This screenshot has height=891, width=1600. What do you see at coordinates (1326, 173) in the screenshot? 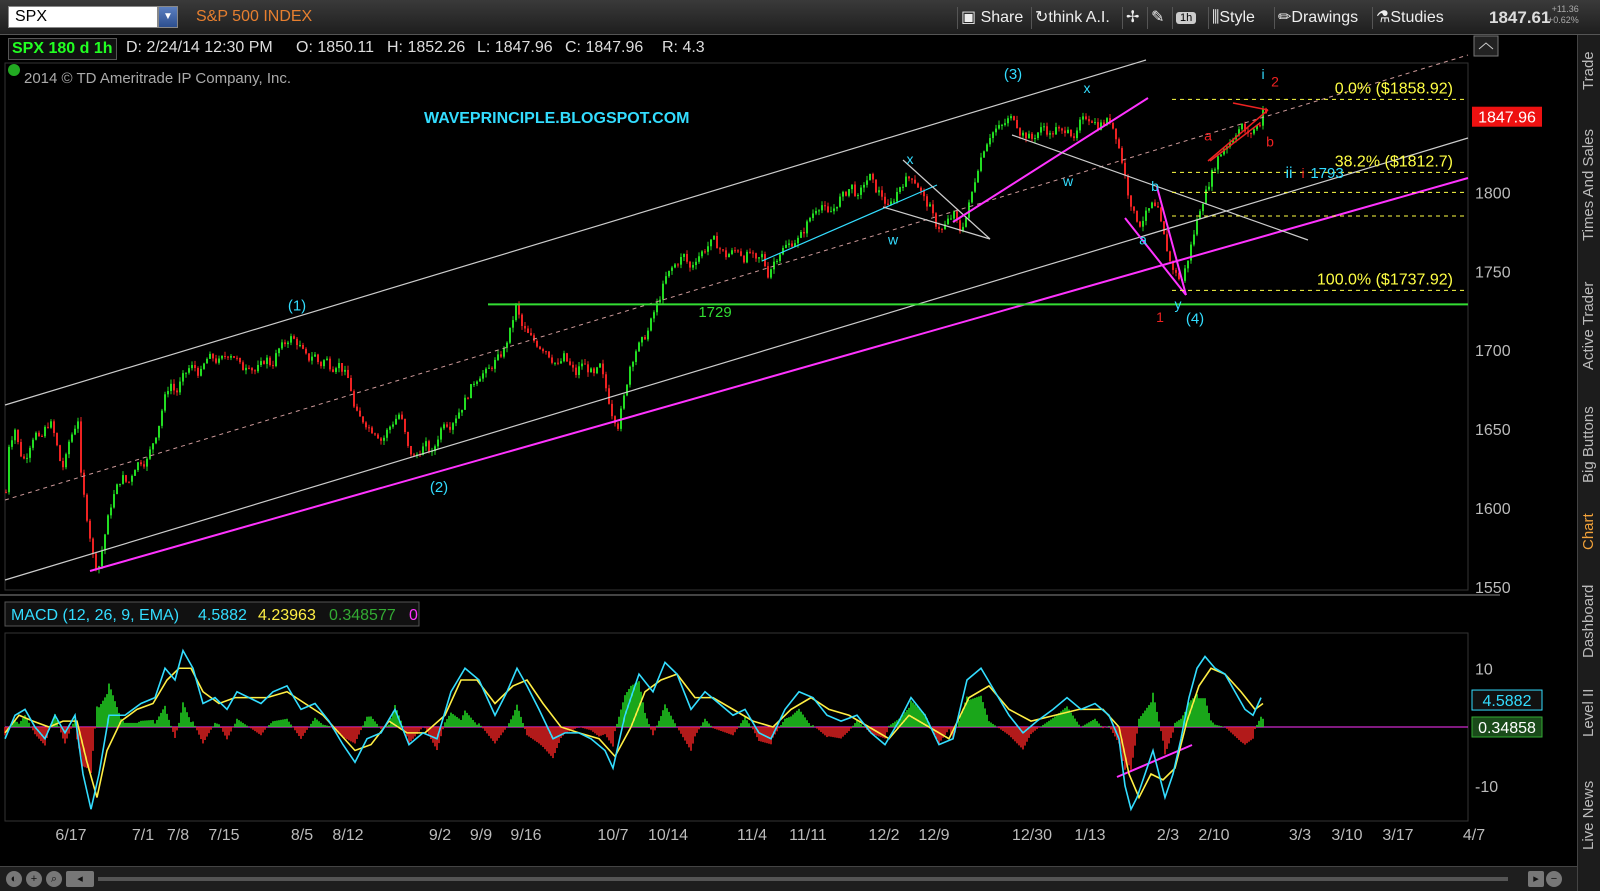
I see `wave-label: 1793` at bounding box center [1326, 173].